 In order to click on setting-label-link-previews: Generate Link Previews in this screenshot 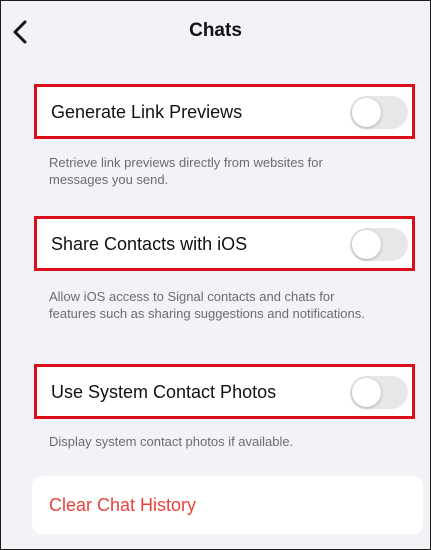, I will do `click(147, 112)`.